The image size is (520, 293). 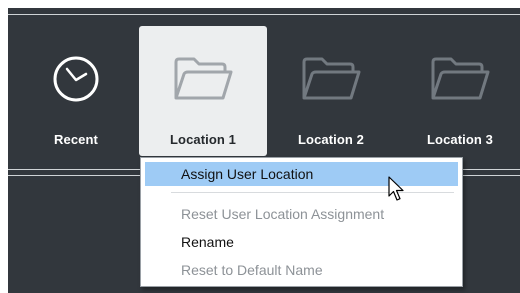 I want to click on location-3: Location 3, so click(x=458, y=91).